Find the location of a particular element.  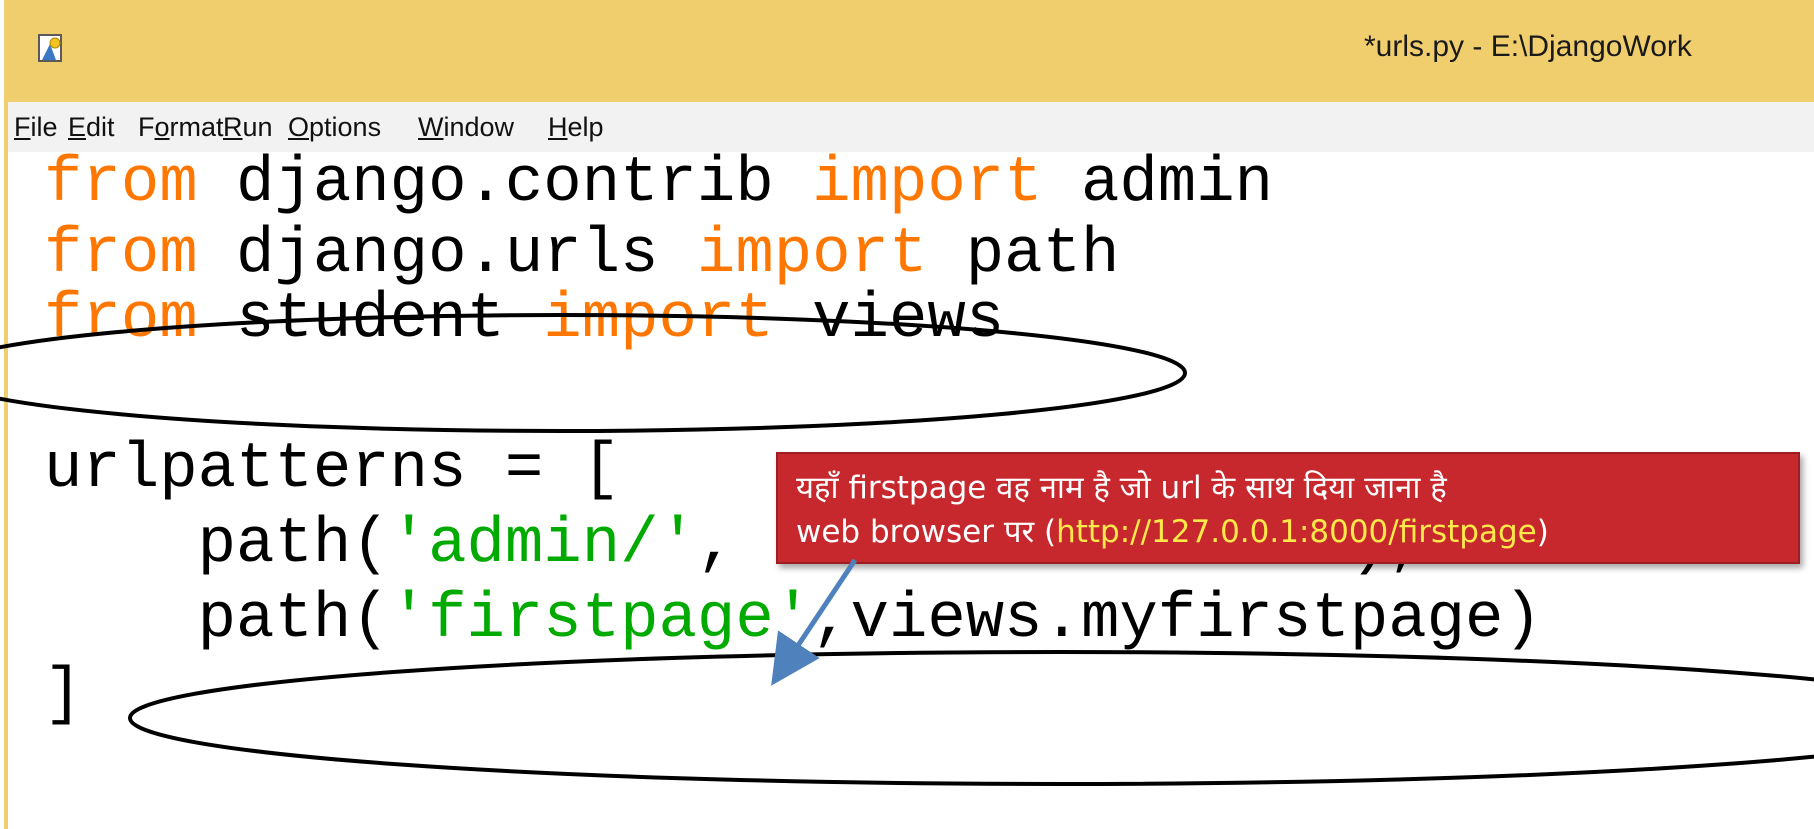

menu-label-post: ile is located at coordinates (44, 127).